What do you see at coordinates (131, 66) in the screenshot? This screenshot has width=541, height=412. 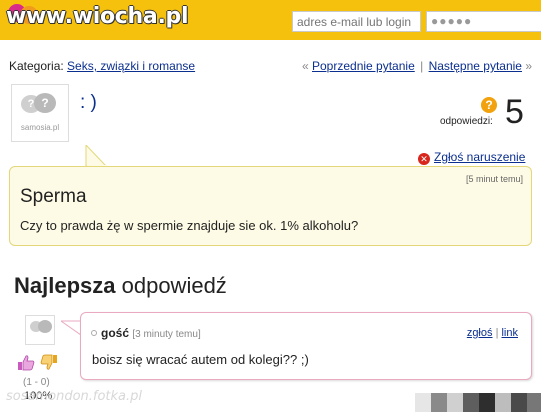 I see `category-link: Seks, związki i romanse` at bounding box center [131, 66].